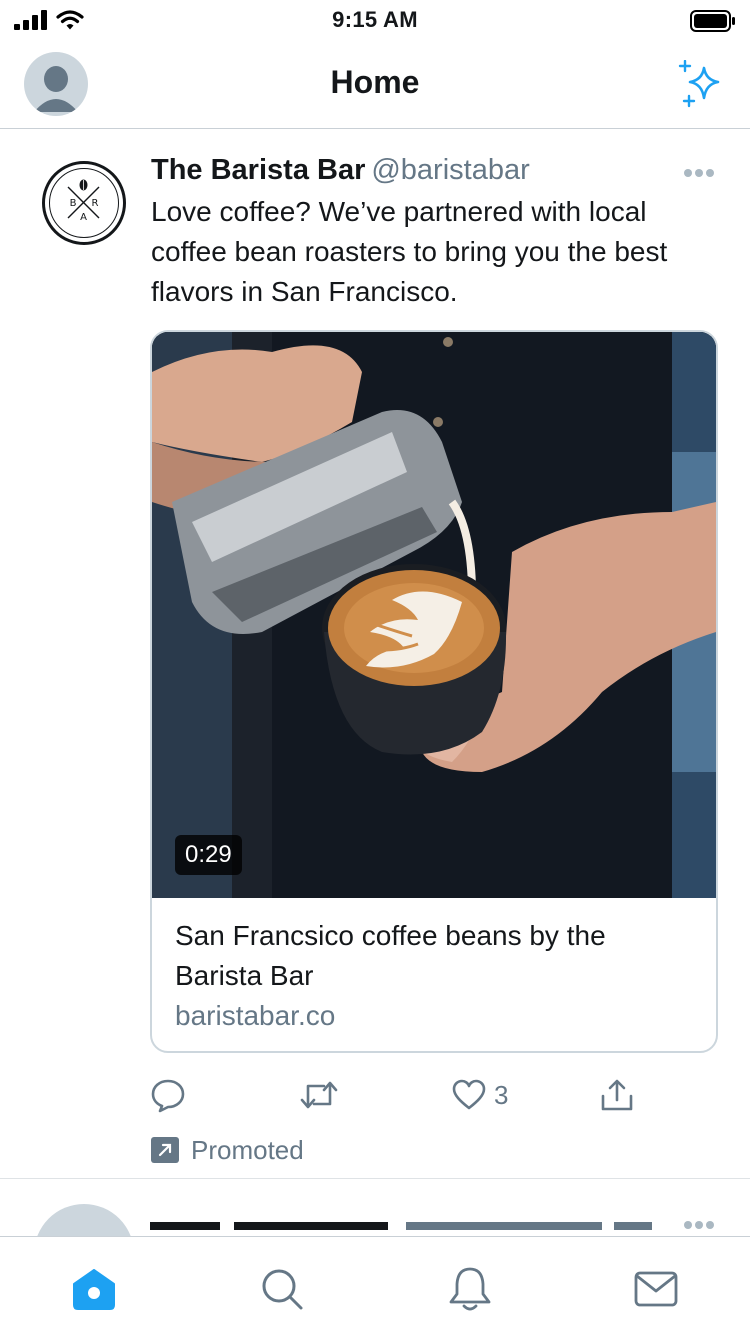  I want to click on promoted-icon, so click(165, 1150).